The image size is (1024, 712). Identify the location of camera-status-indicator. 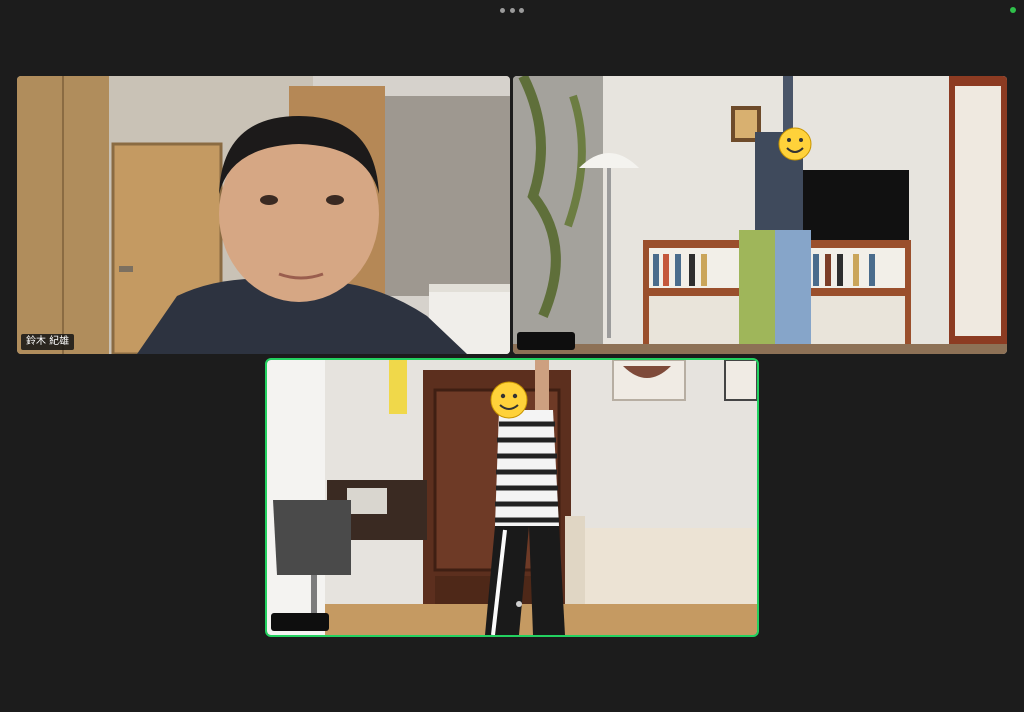
(1013, 10).